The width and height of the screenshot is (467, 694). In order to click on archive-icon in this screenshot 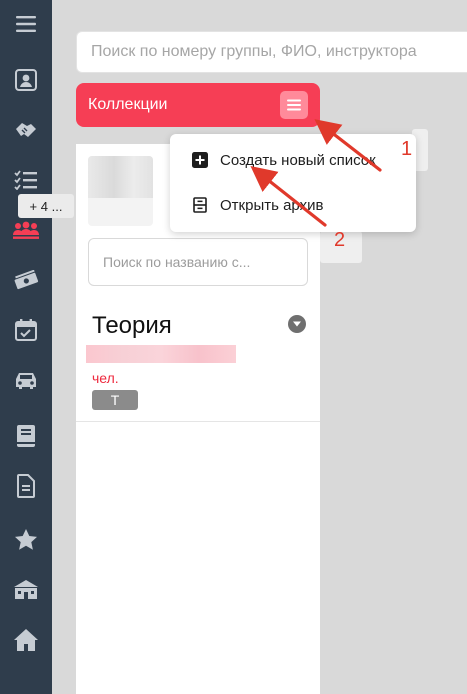, I will do `click(200, 205)`.